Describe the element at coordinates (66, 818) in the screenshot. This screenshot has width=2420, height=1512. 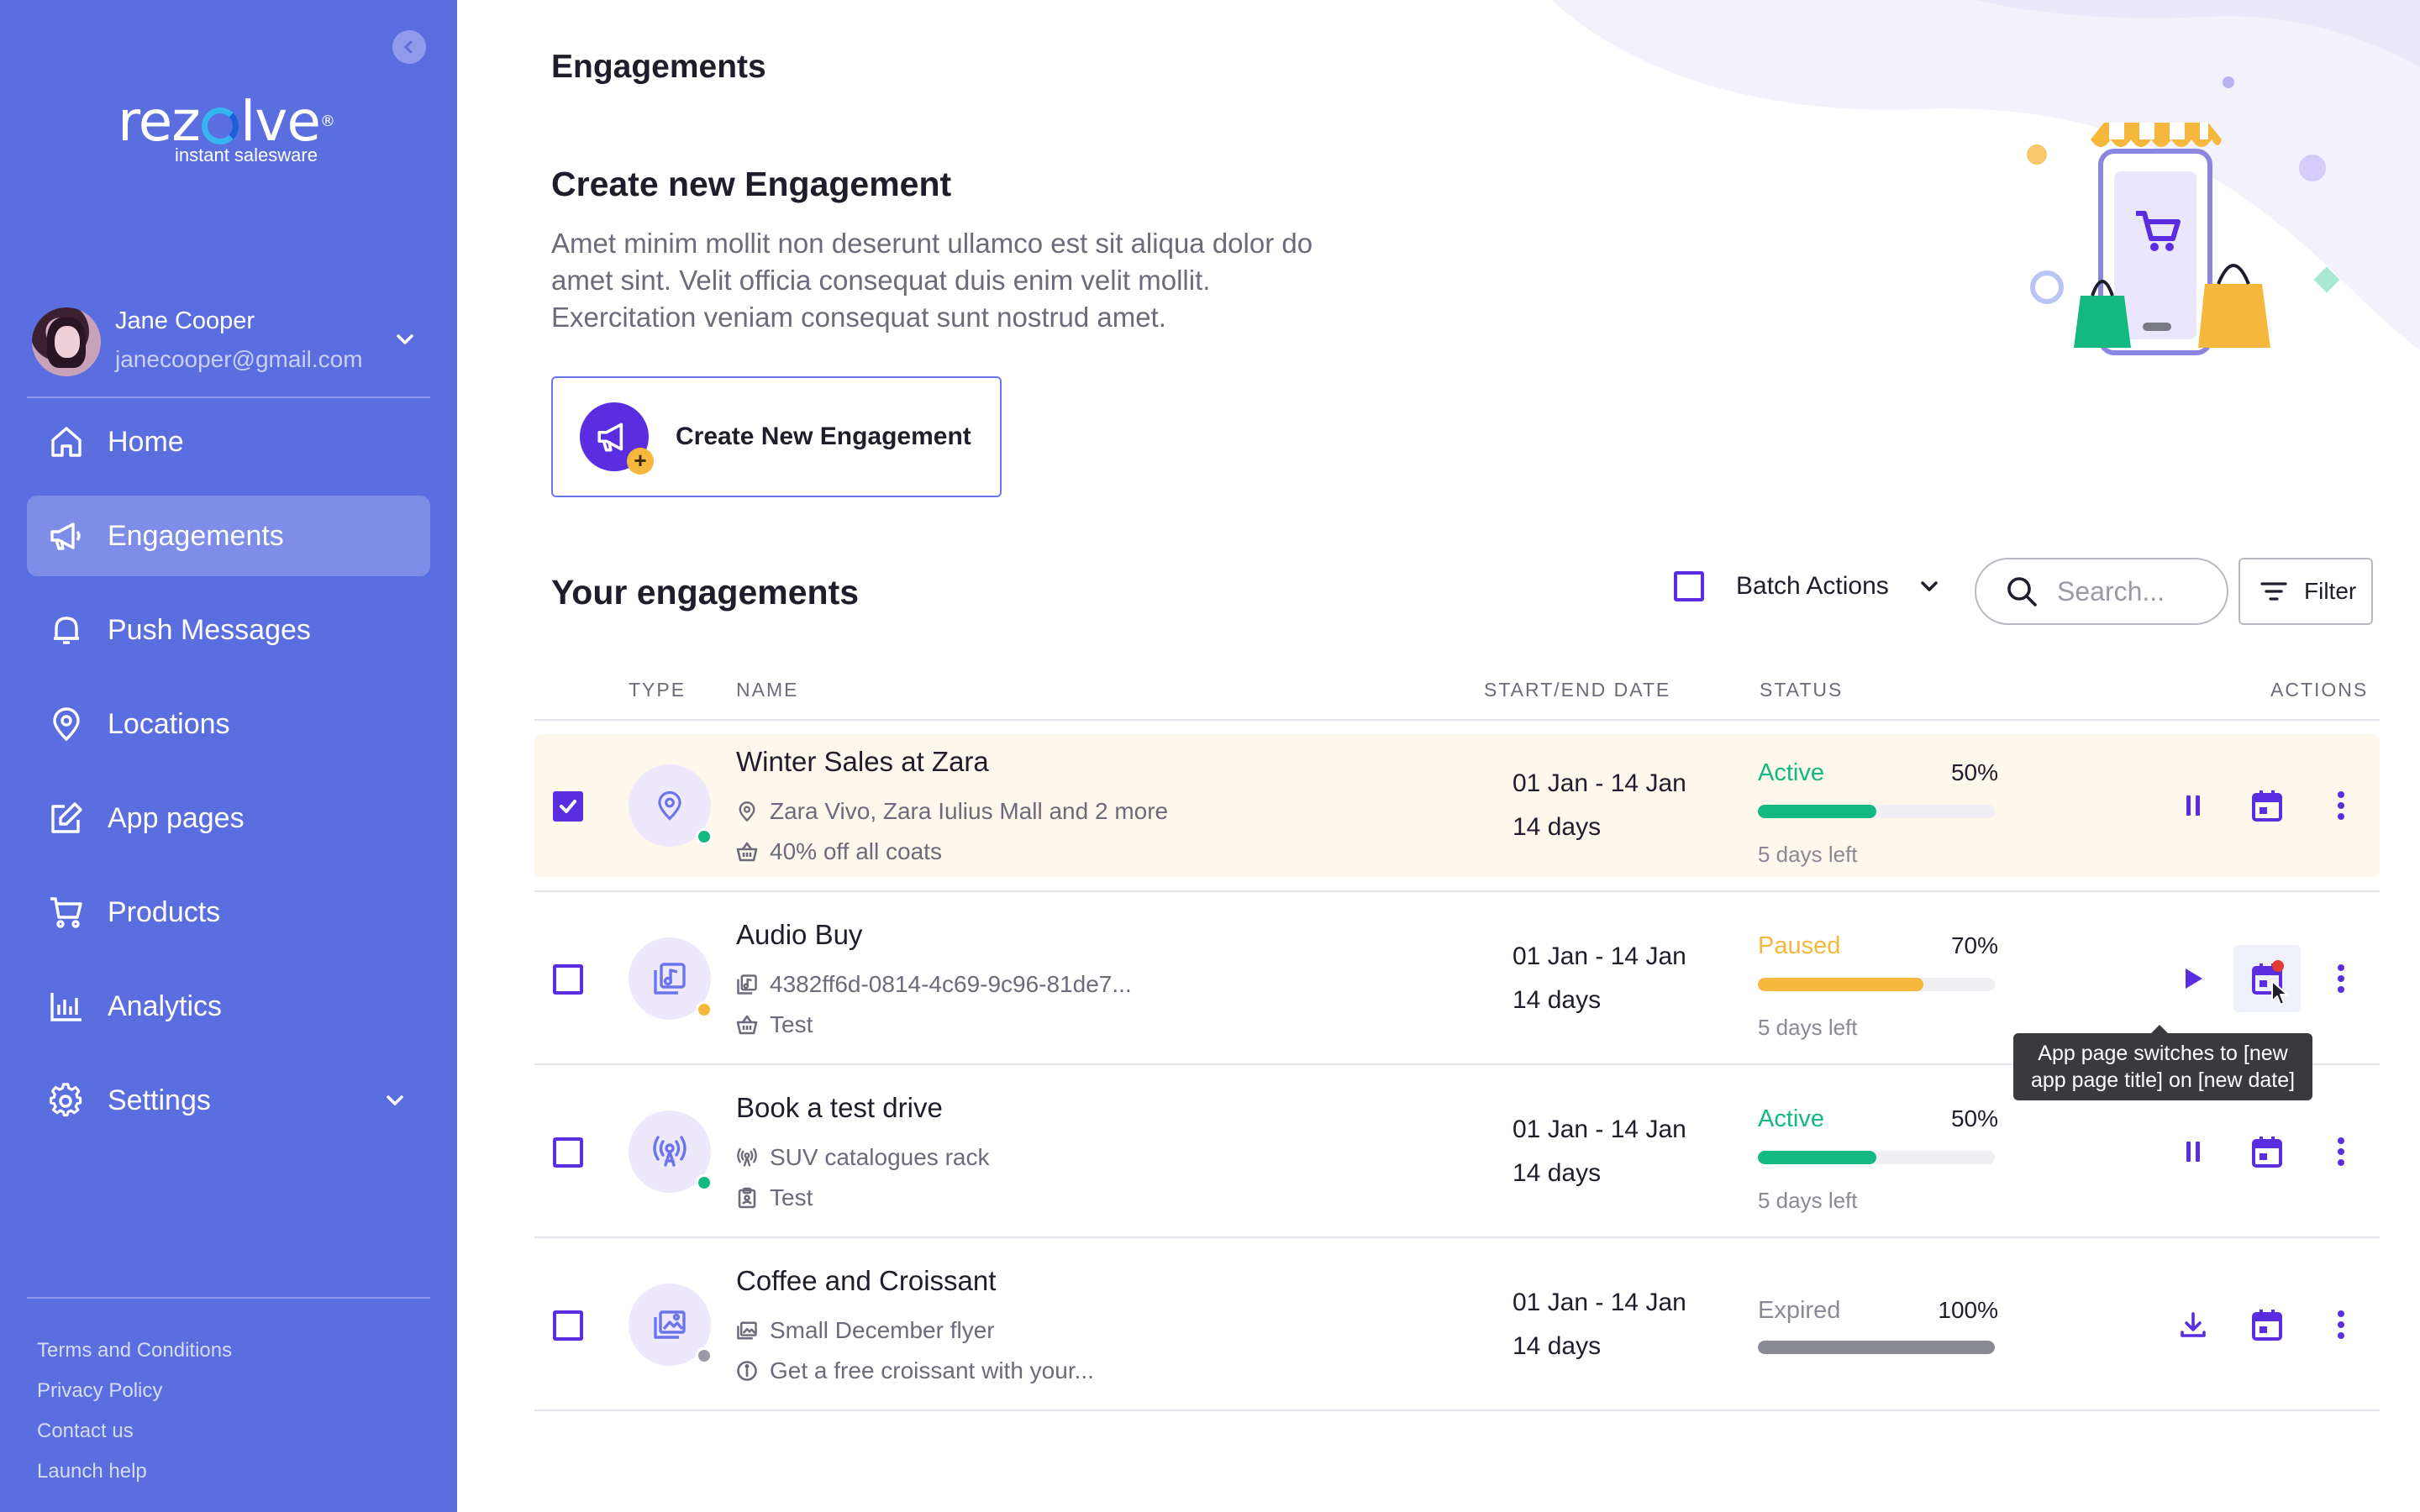
I see `edit-icon` at that location.